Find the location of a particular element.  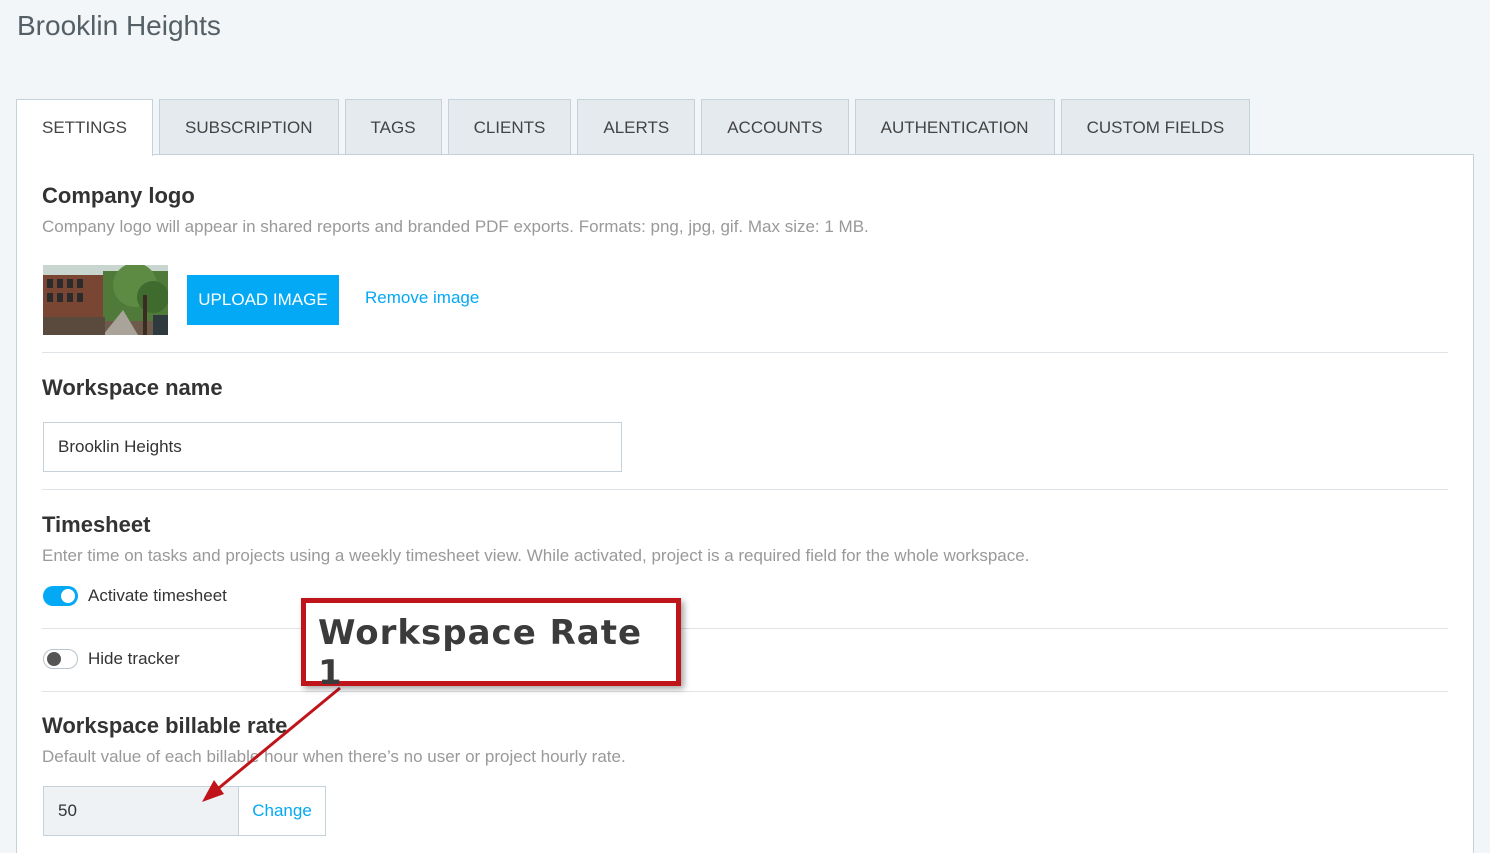

tab-custom-fields: CUSTOM FIELDS is located at coordinates (1155, 127).